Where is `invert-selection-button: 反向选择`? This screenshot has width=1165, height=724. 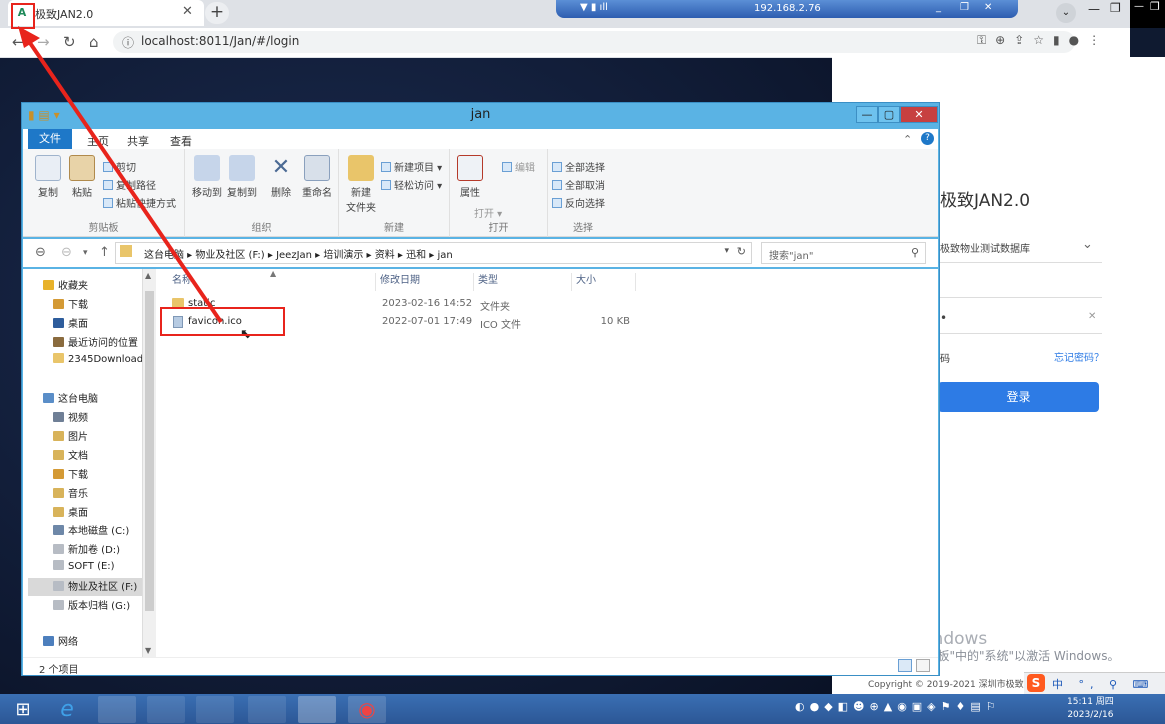 invert-selection-button: 反向选择 is located at coordinates (578, 202).